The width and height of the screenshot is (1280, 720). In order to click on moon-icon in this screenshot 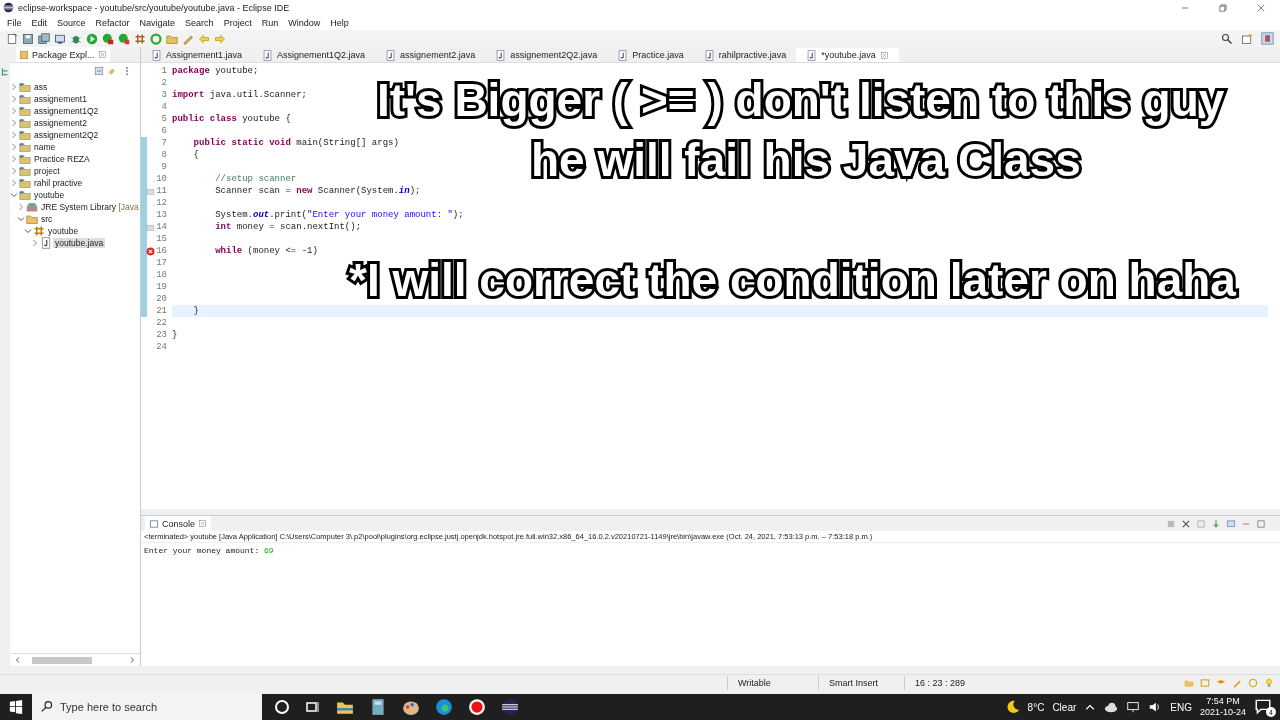, I will do `click(1012, 707)`.